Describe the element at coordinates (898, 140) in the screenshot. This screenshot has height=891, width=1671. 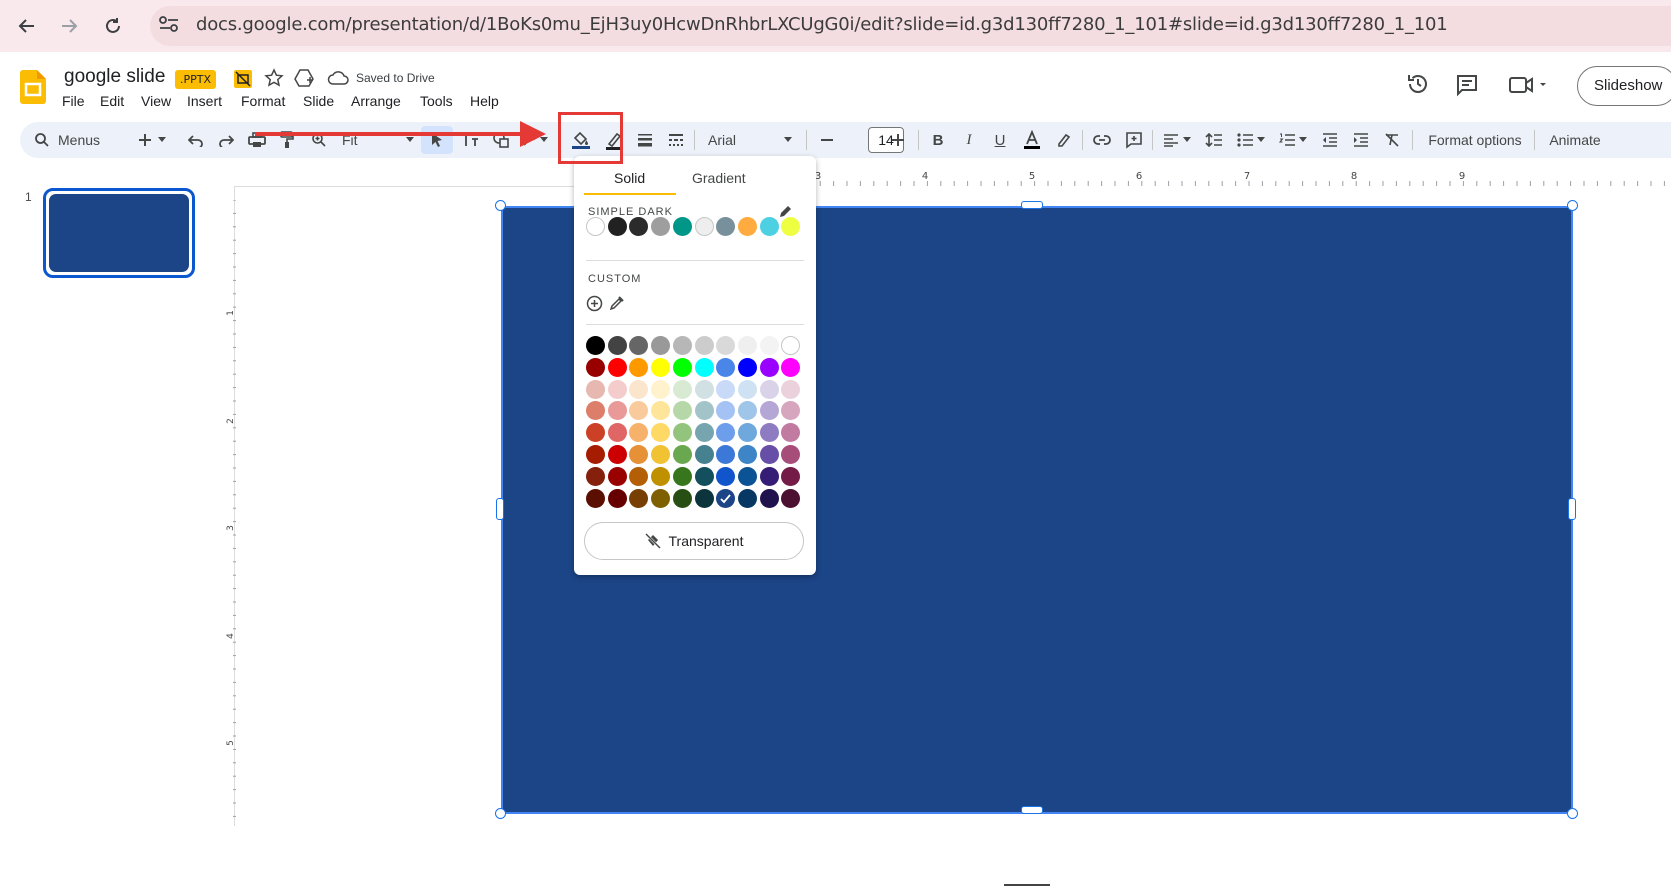
I see `increase-font-button` at that location.